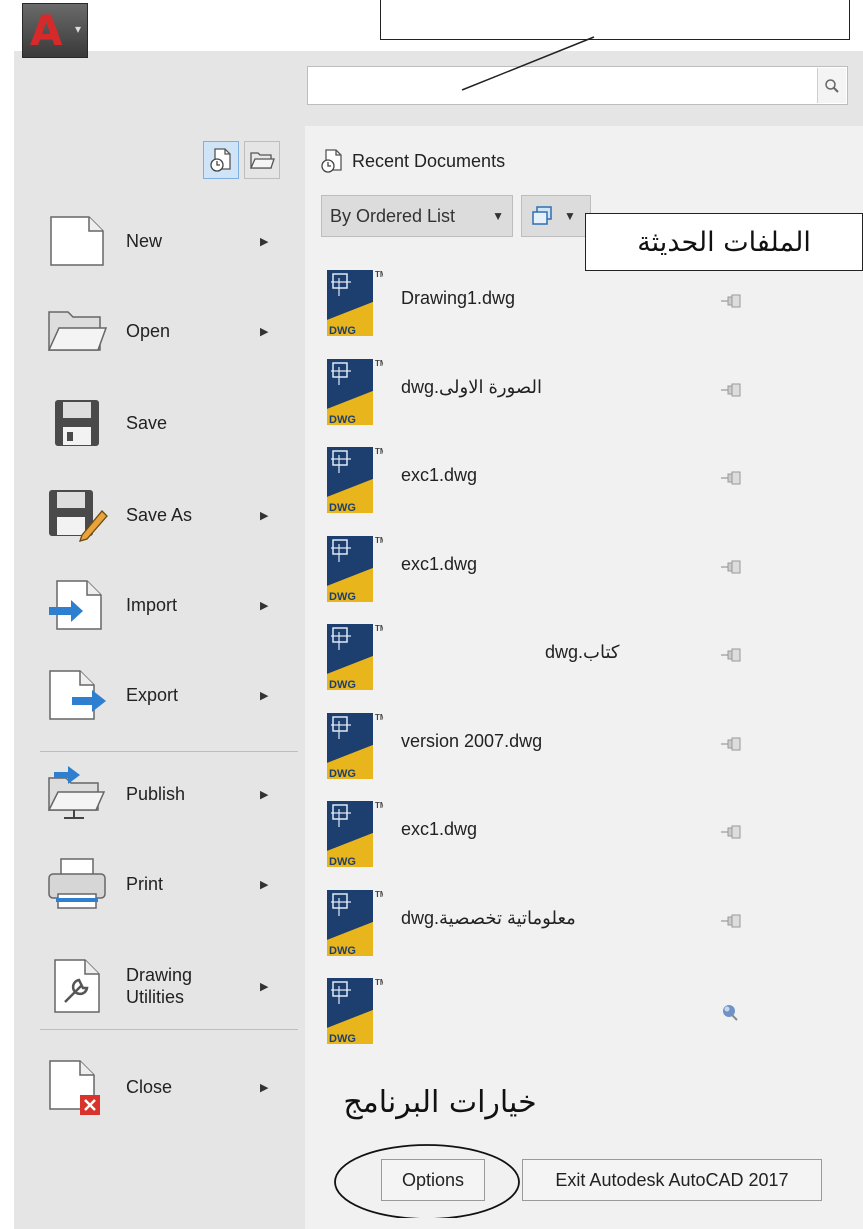 This screenshot has width=863, height=1229. Describe the element at coordinates (169, 986) in the screenshot. I see `menu-item-drawing-utilities: Drawing Utilities ▶` at that location.